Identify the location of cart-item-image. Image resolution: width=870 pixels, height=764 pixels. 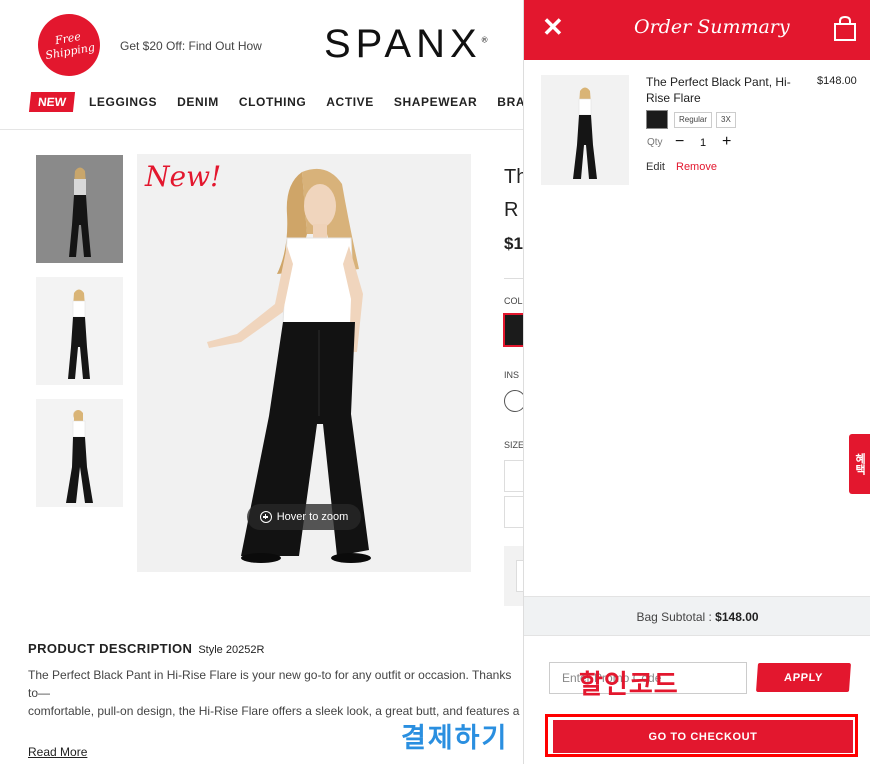
(585, 130).